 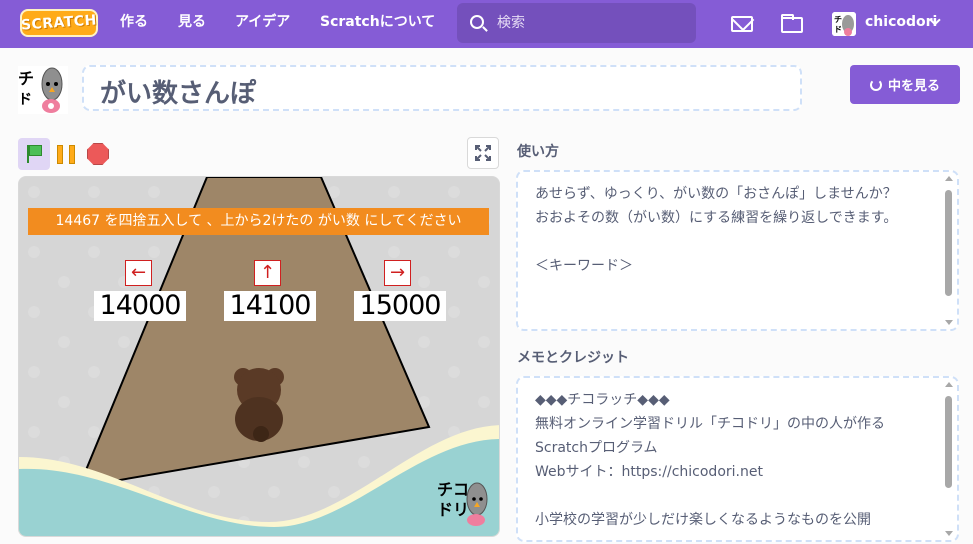 What do you see at coordinates (397, 273) in the screenshot?
I see `right-arrow-icon: →` at bounding box center [397, 273].